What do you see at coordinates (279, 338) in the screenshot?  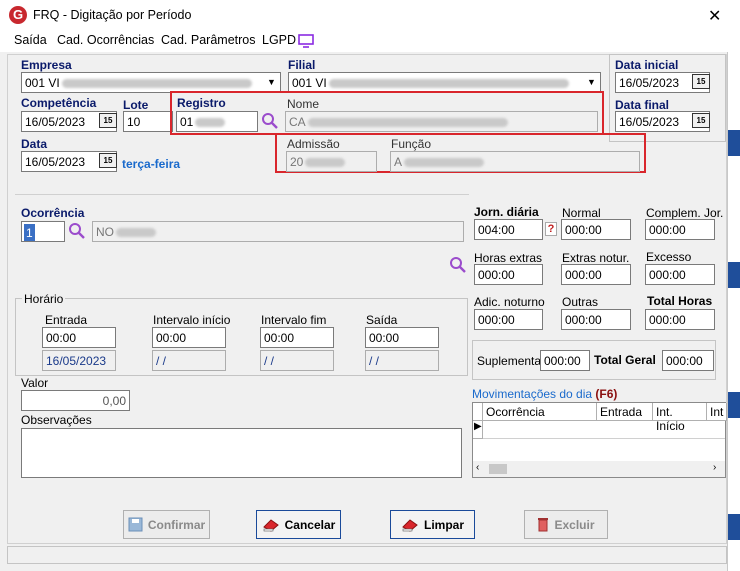 I see `intervalo-fim-value: 00:00` at bounding box center [279, 338].